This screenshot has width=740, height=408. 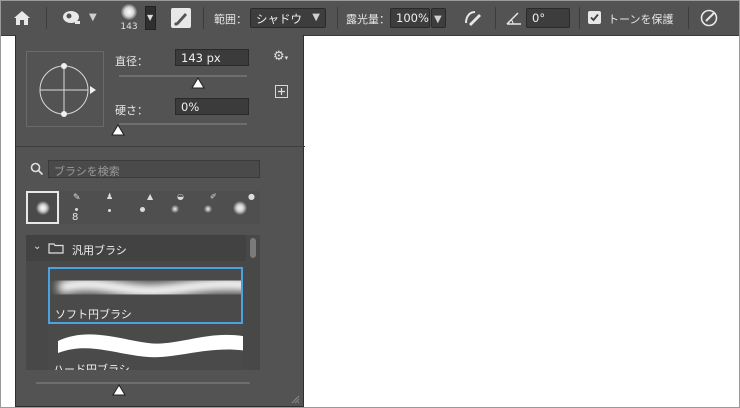 What do you see at coordinates (198, 83) in the screenshot?
I see `diameter-slider-thumb` at bounding box center [198, 83].